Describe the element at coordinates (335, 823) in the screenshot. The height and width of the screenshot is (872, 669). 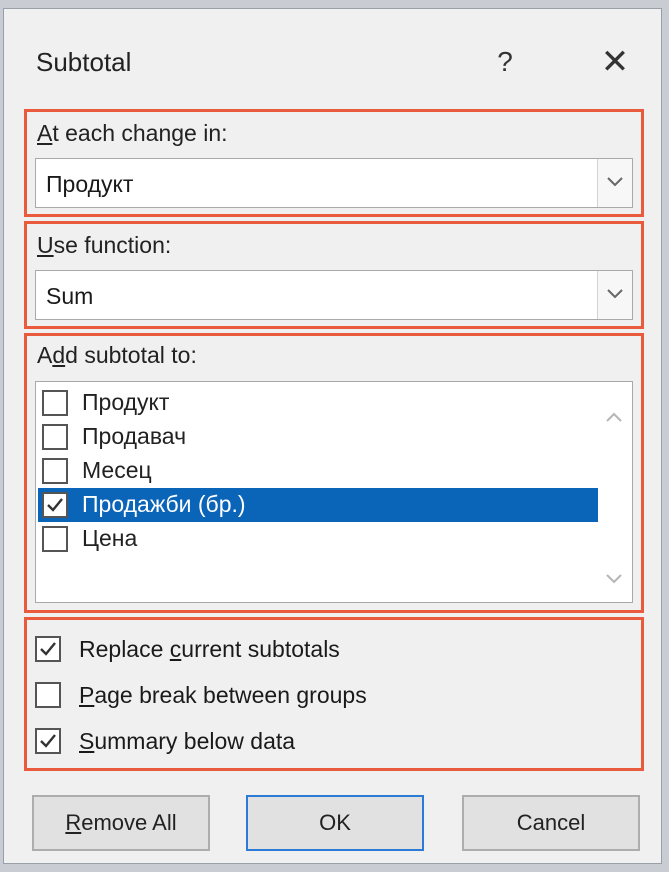
I see `ok-button: OK` at that location.